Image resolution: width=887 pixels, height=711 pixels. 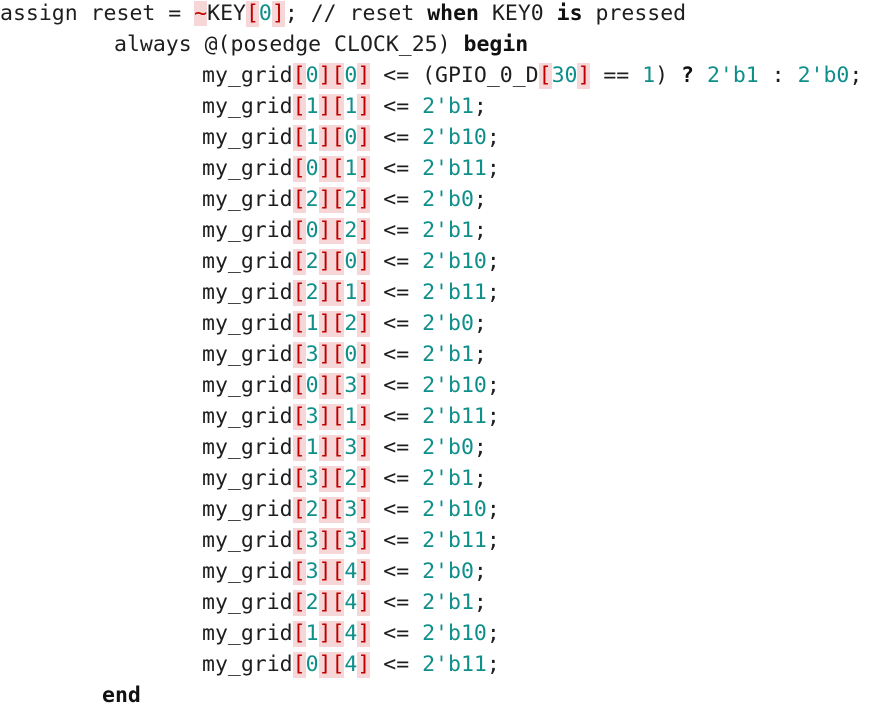 I want to click on code-line: my_grid[3][0] <= 2'b1;, so click(x=344, y=354).